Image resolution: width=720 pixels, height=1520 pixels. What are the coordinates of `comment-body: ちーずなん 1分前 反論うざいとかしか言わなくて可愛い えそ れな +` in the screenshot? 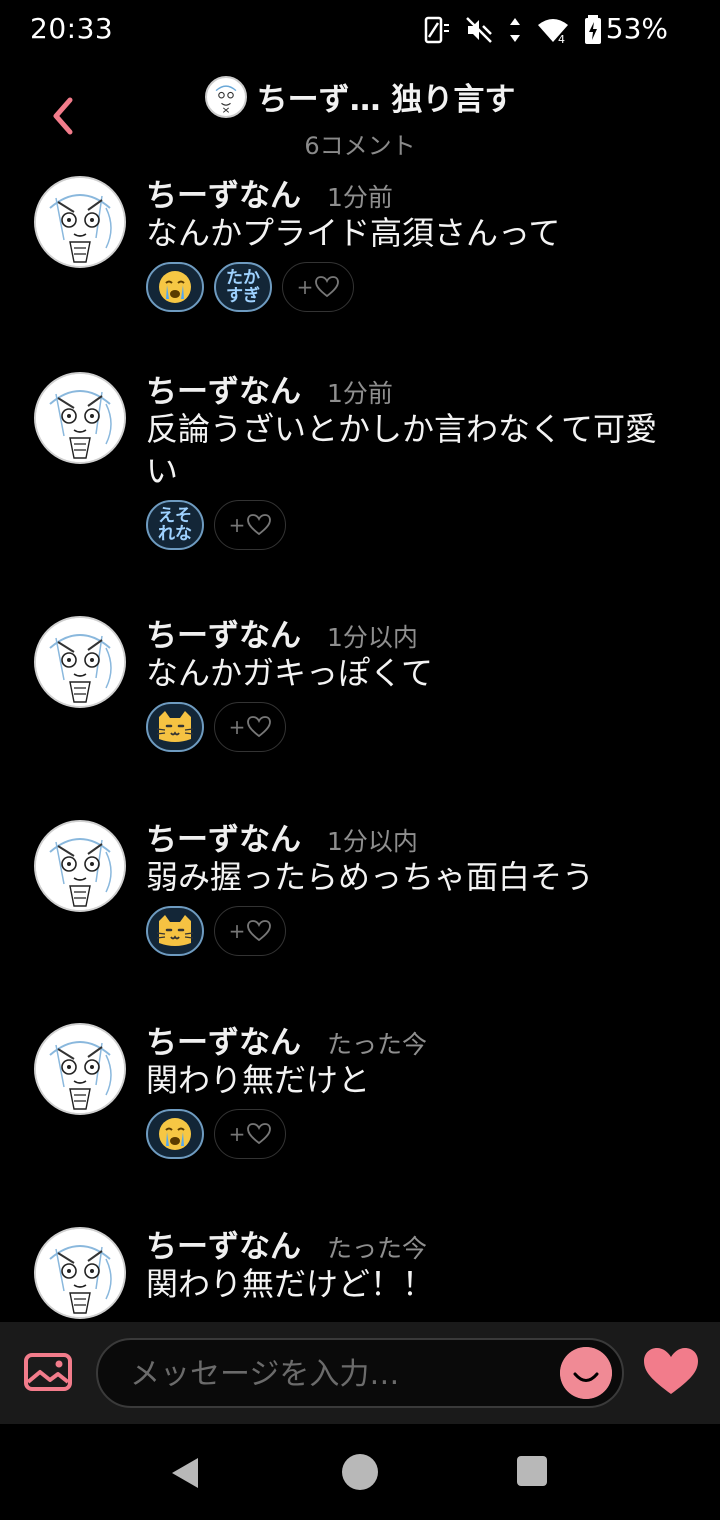 It's located at (416, 458).